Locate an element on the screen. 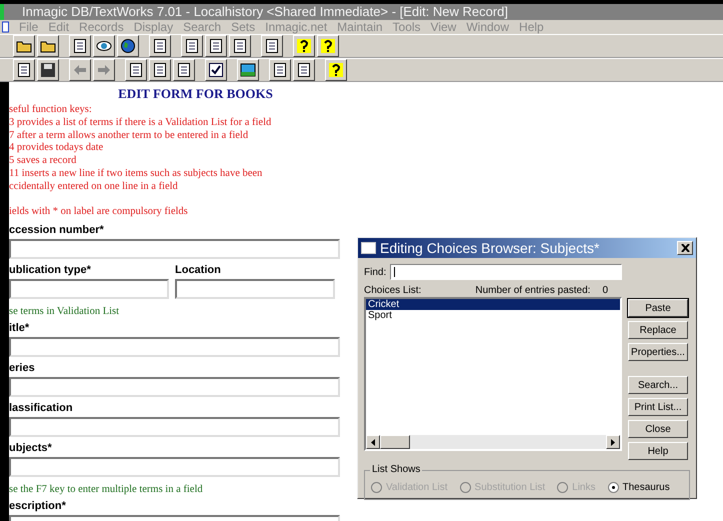 This screenshot has width=723, height=521. note-text: ields with * on label are compulsory fields is located at coordinates (99, 213).